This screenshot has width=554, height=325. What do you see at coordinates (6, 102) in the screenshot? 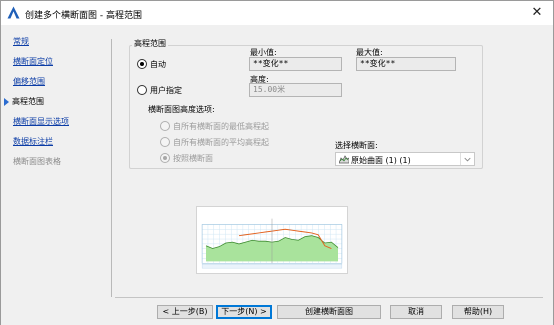
I see `current-page-arrow-icon` at bounding box center [6, 102].